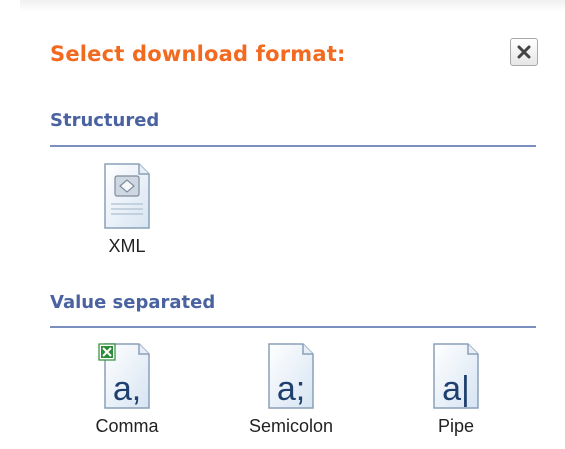 The height and width of the screenshot is (449, 565). I want to click on comma-separated-file-icon: a,, so click(124, 376).